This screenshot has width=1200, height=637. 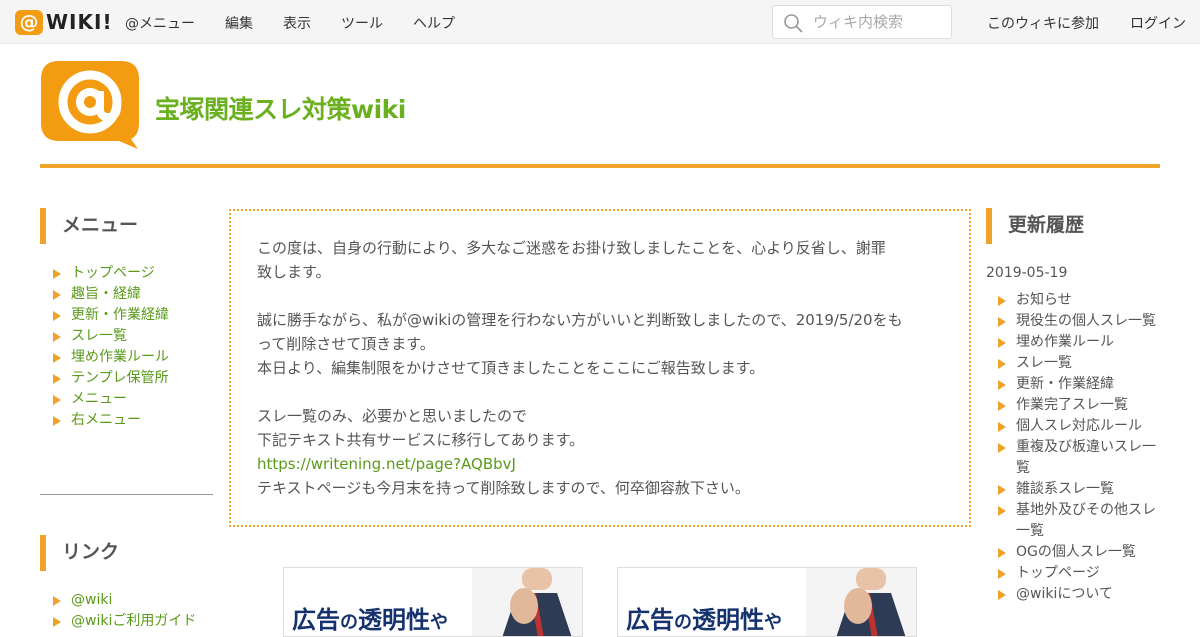 What do you see at coordinates (1078, 594) in the screenshot?
I see `recent-update-item: @wikiについて` at bounding box center [1078, 594].